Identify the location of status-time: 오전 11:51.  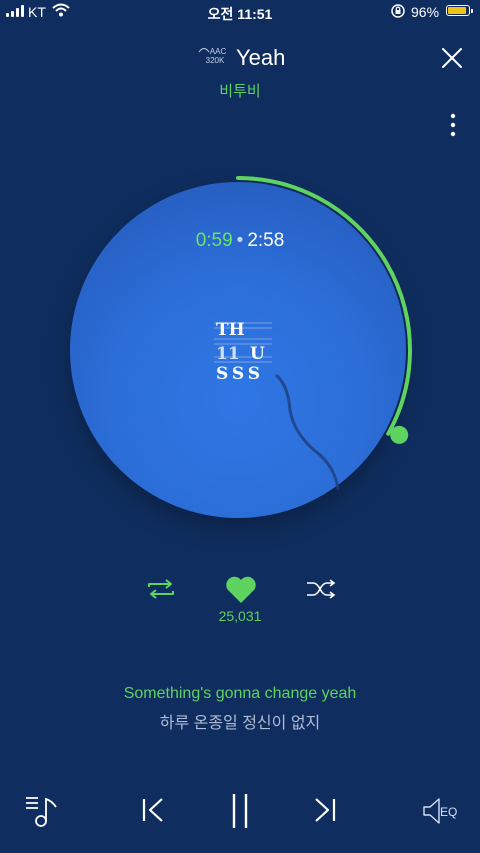
(240, 14).